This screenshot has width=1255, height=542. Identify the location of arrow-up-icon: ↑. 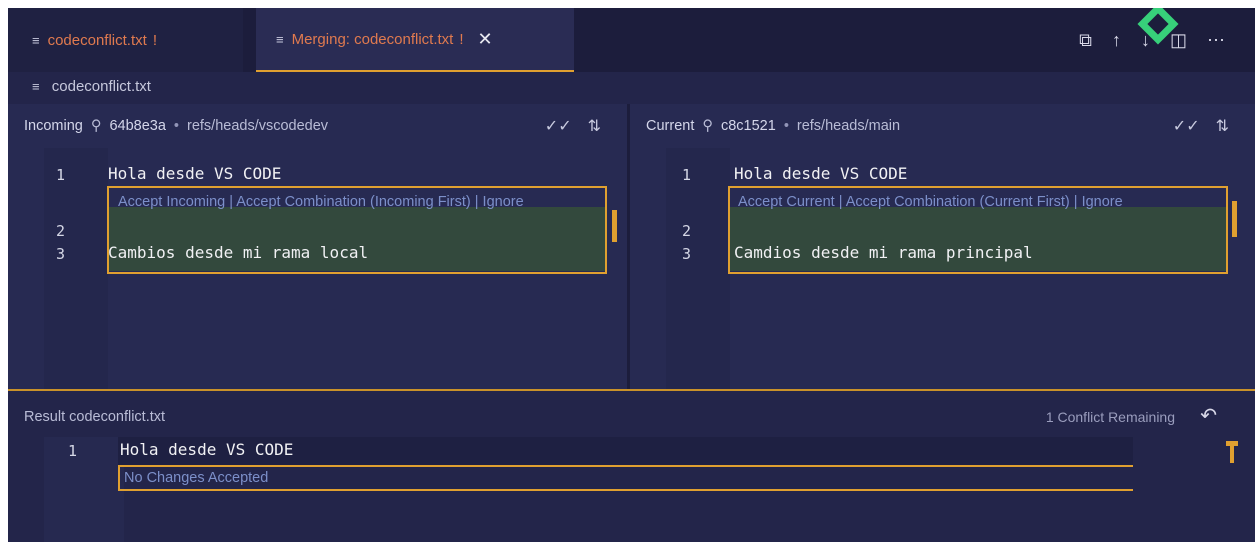
(1116, 40).